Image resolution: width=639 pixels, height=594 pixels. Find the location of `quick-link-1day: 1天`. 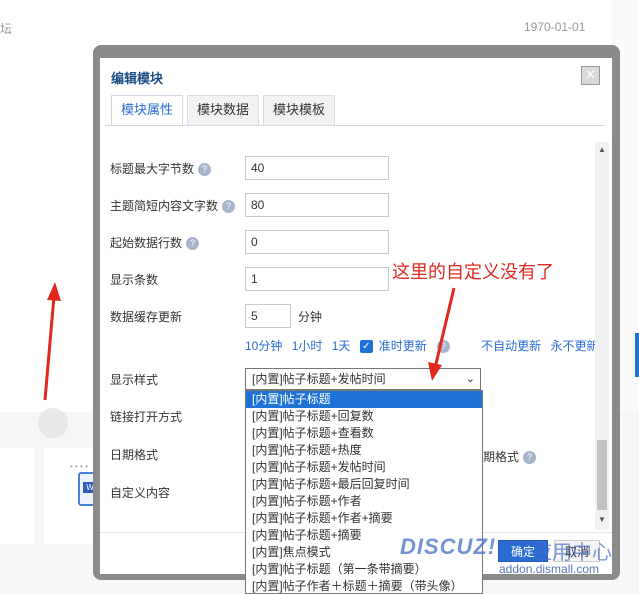

quick-link-1day: 1天 is located at coordinates (341, 346).